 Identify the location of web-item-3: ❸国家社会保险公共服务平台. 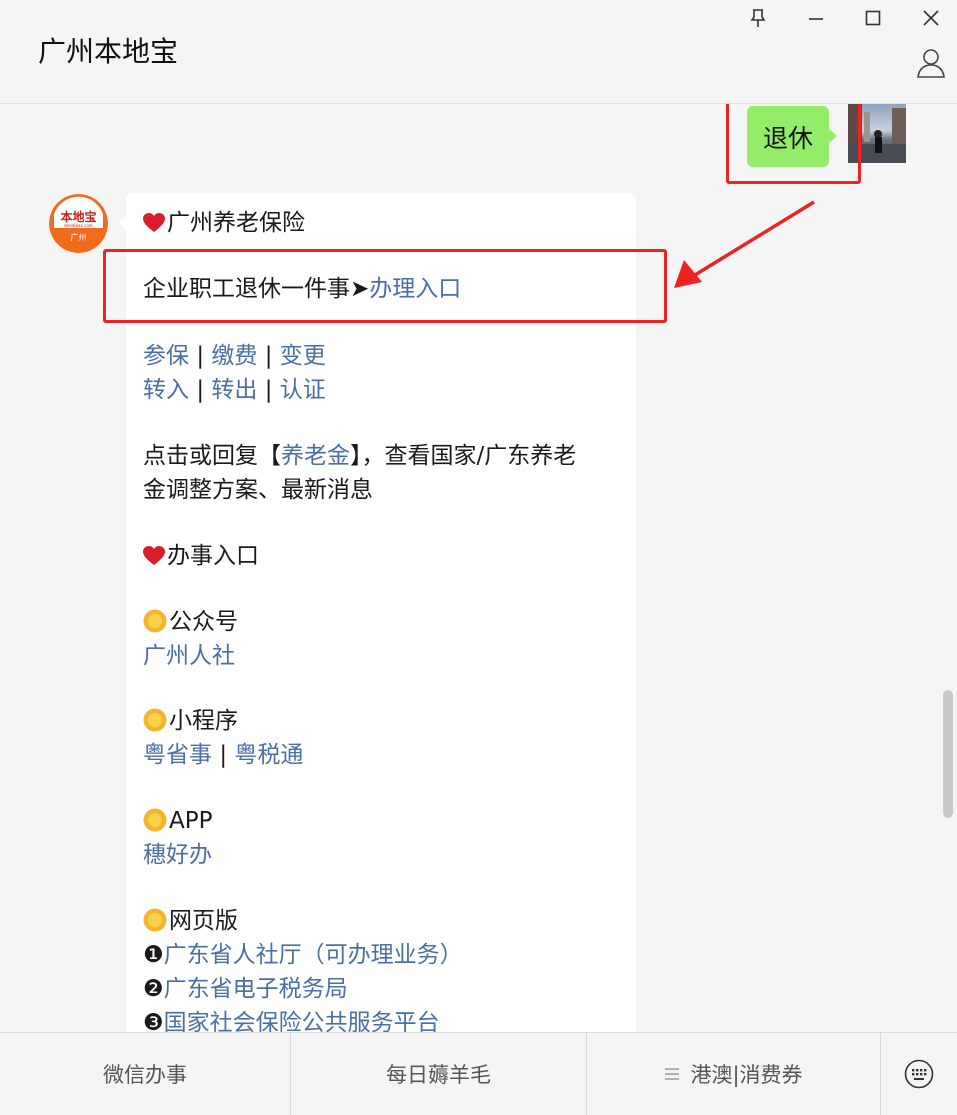
(291, 1019).